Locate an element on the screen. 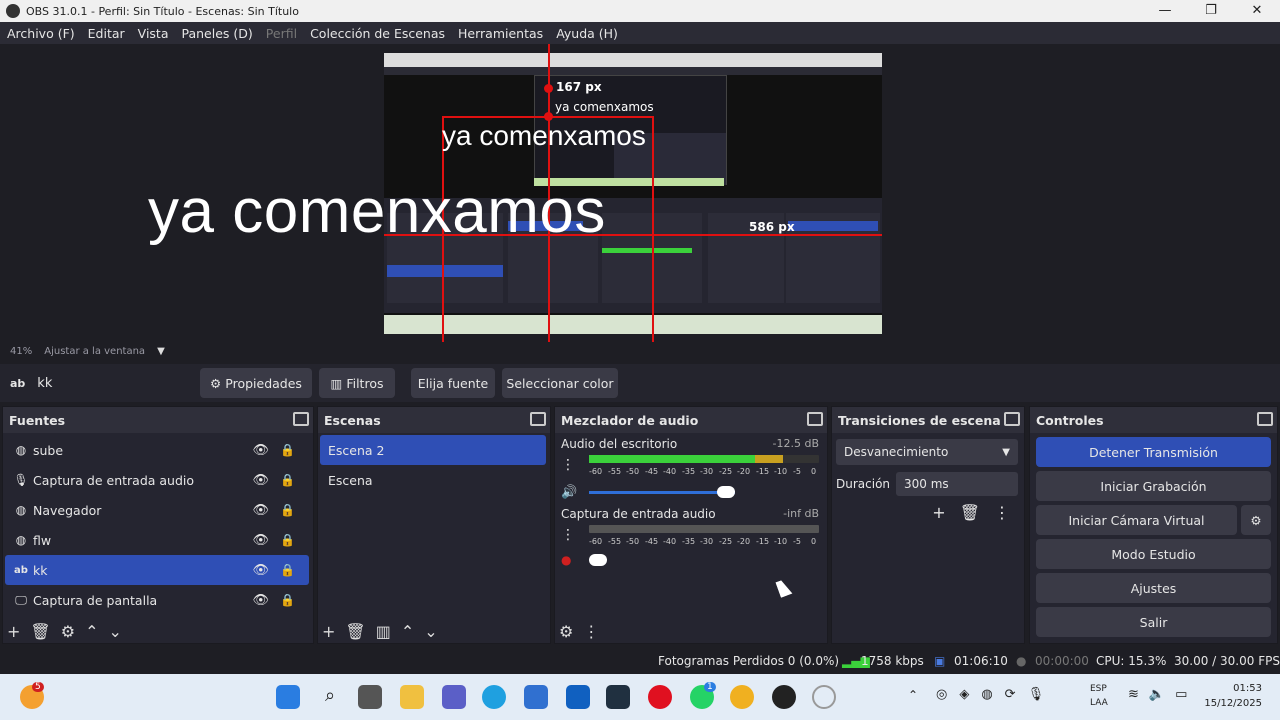 Image resolution: width=1280 pixels, height=720 pixels. distance-label-top: 167 px is located at coordinates (579, 87).